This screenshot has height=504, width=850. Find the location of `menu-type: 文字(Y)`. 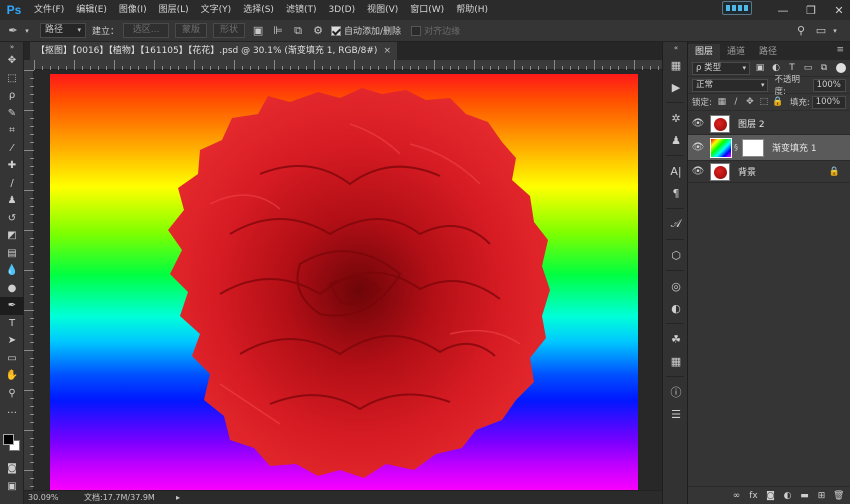

menu-type: 文字(Y) is located at coordinates (216, 10).